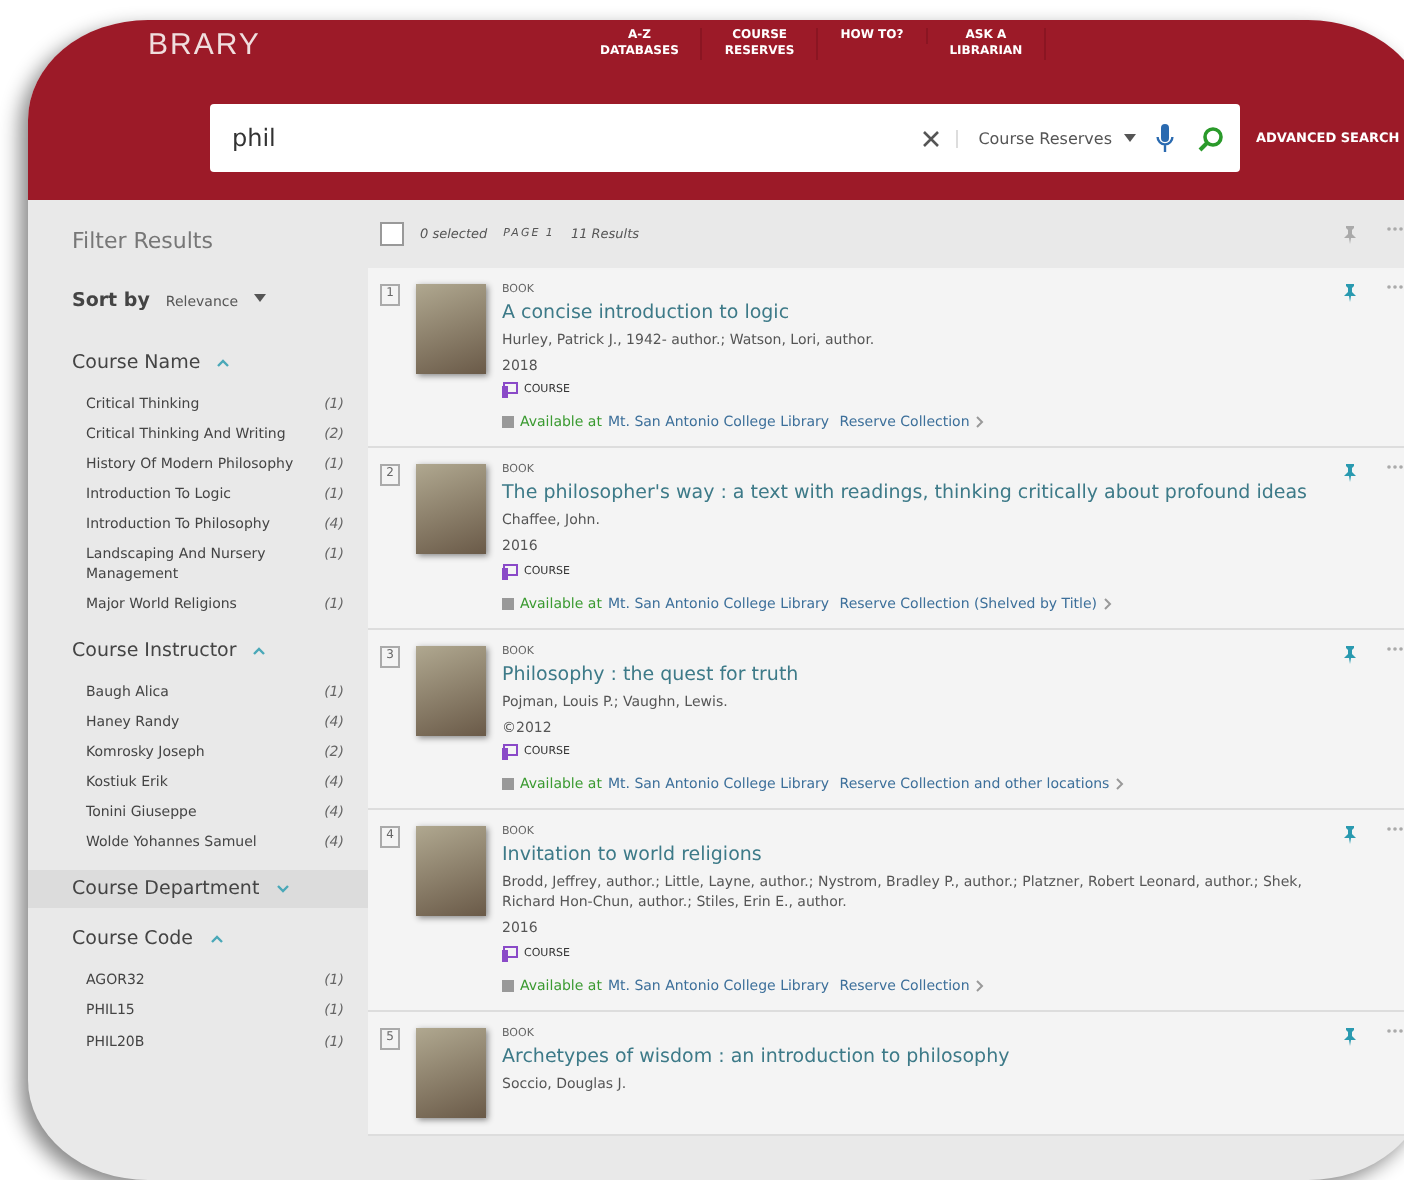 The width and height of the screenshot is (1404, 1194). I want to click on filter-group-header: Course Code, so click(198, 939).